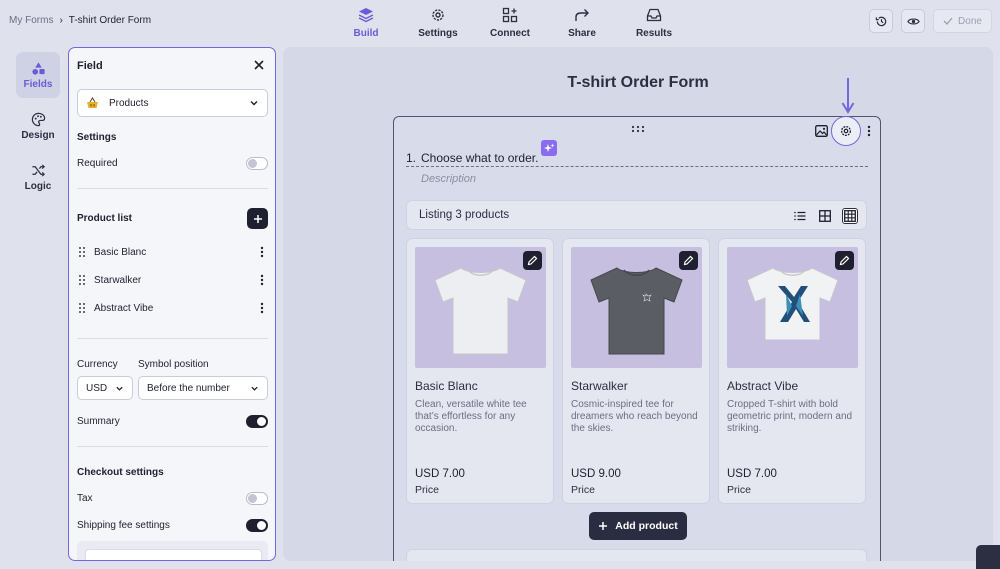 This screenshot has height=569, width=1000. What do you see at coordinates (203, 388) in the screenshot?
I see `symbol-position-select: Before the number` at bounding box center [203, 388].